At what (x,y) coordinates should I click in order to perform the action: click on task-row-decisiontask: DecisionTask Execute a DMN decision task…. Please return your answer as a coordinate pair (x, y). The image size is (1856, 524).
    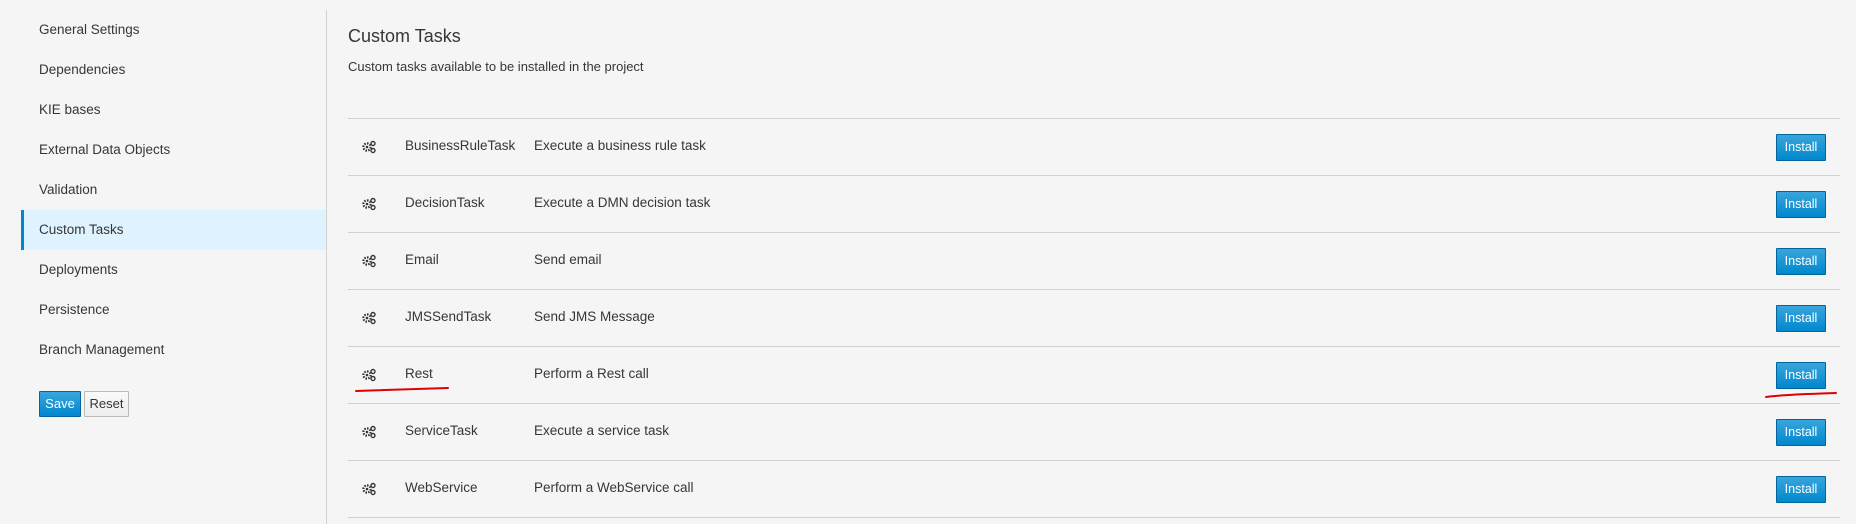
    Looking at the image, I should click on (1094, 203).